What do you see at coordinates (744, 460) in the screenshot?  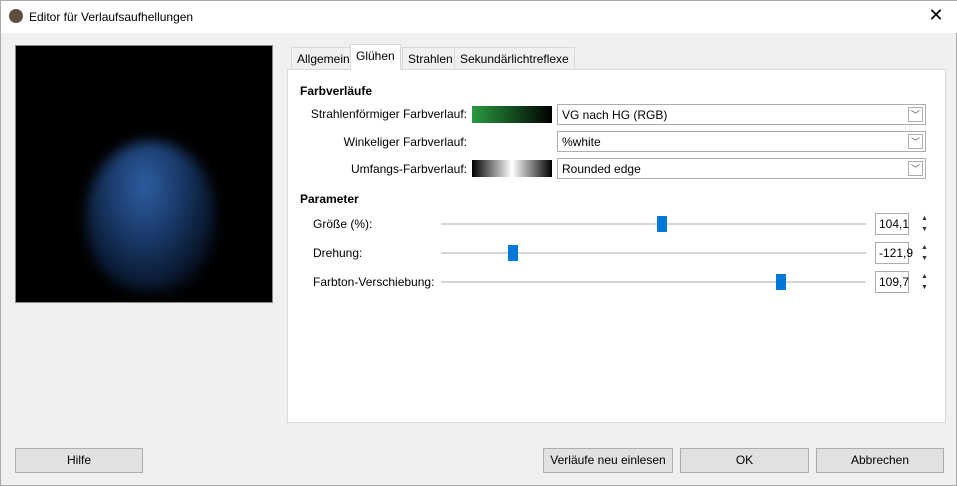 I see `ok-button: OK` at bounding box center [744, 460].